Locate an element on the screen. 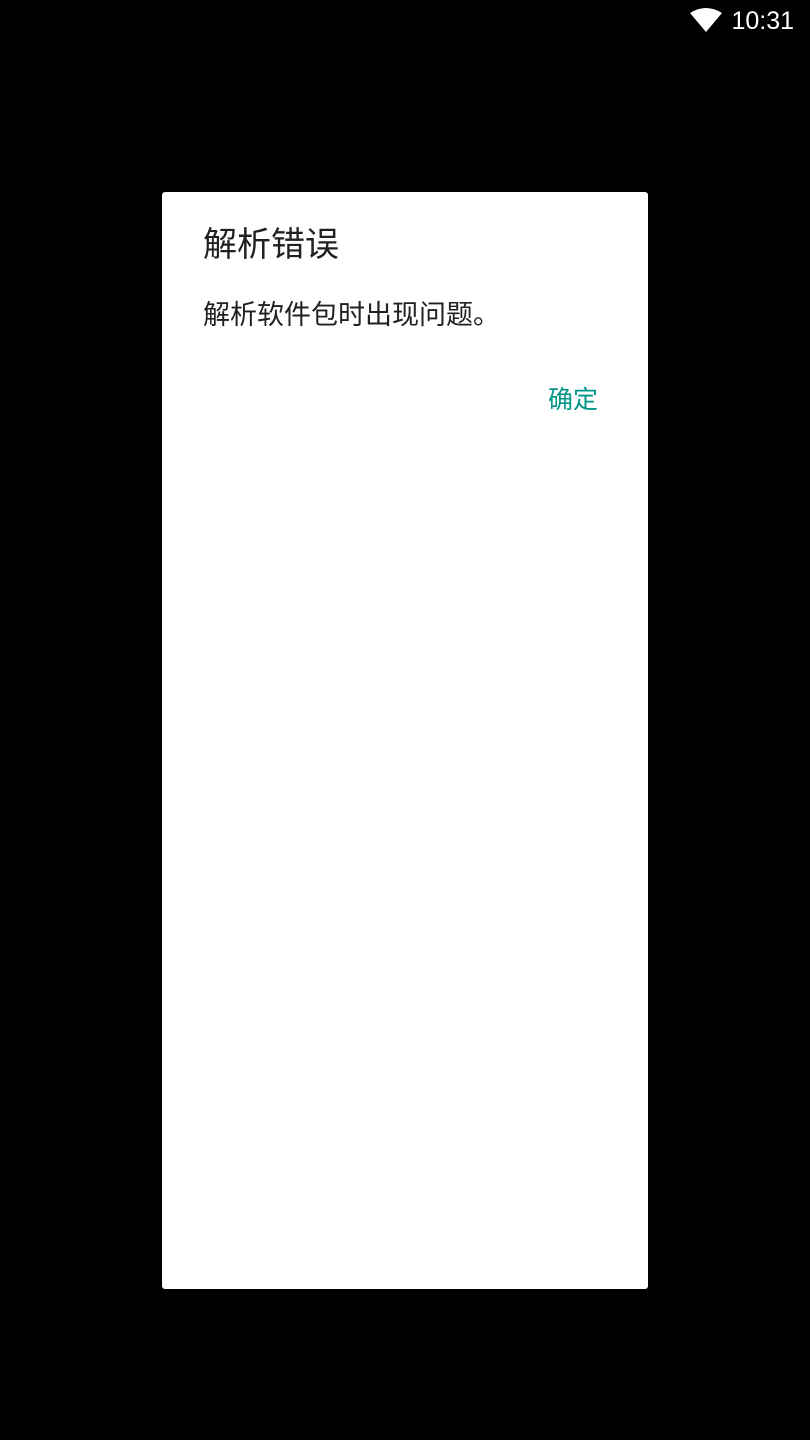 The width and height of the screenshot is (810, 1440). wifi-icon is located at coordinates (706, 20).